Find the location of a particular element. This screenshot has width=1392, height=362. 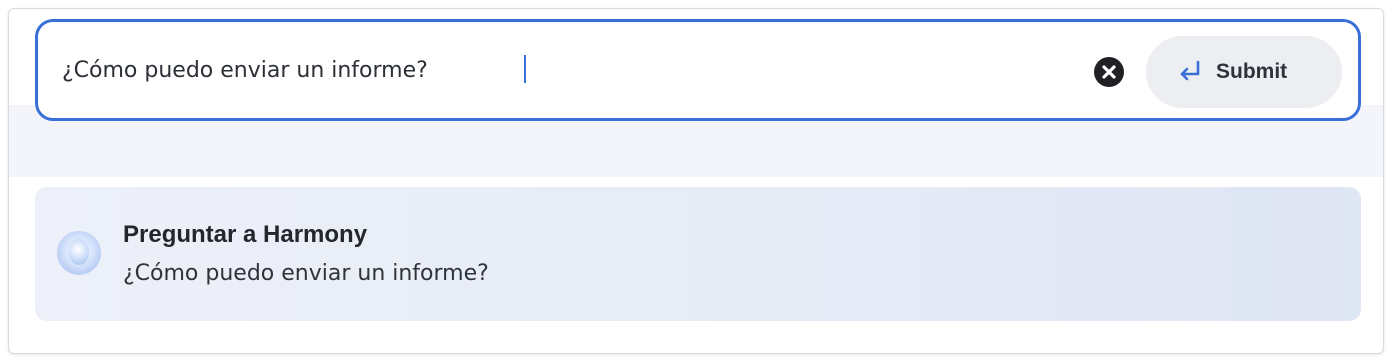

clear-button is located at coordinates (1109, 72).